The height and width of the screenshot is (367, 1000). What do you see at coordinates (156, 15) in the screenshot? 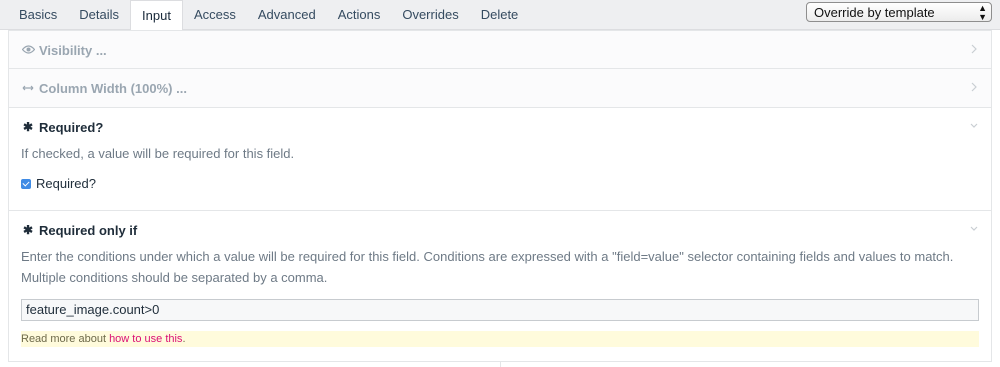
I see `tab-input: Input` at bounding box center [156, 15].